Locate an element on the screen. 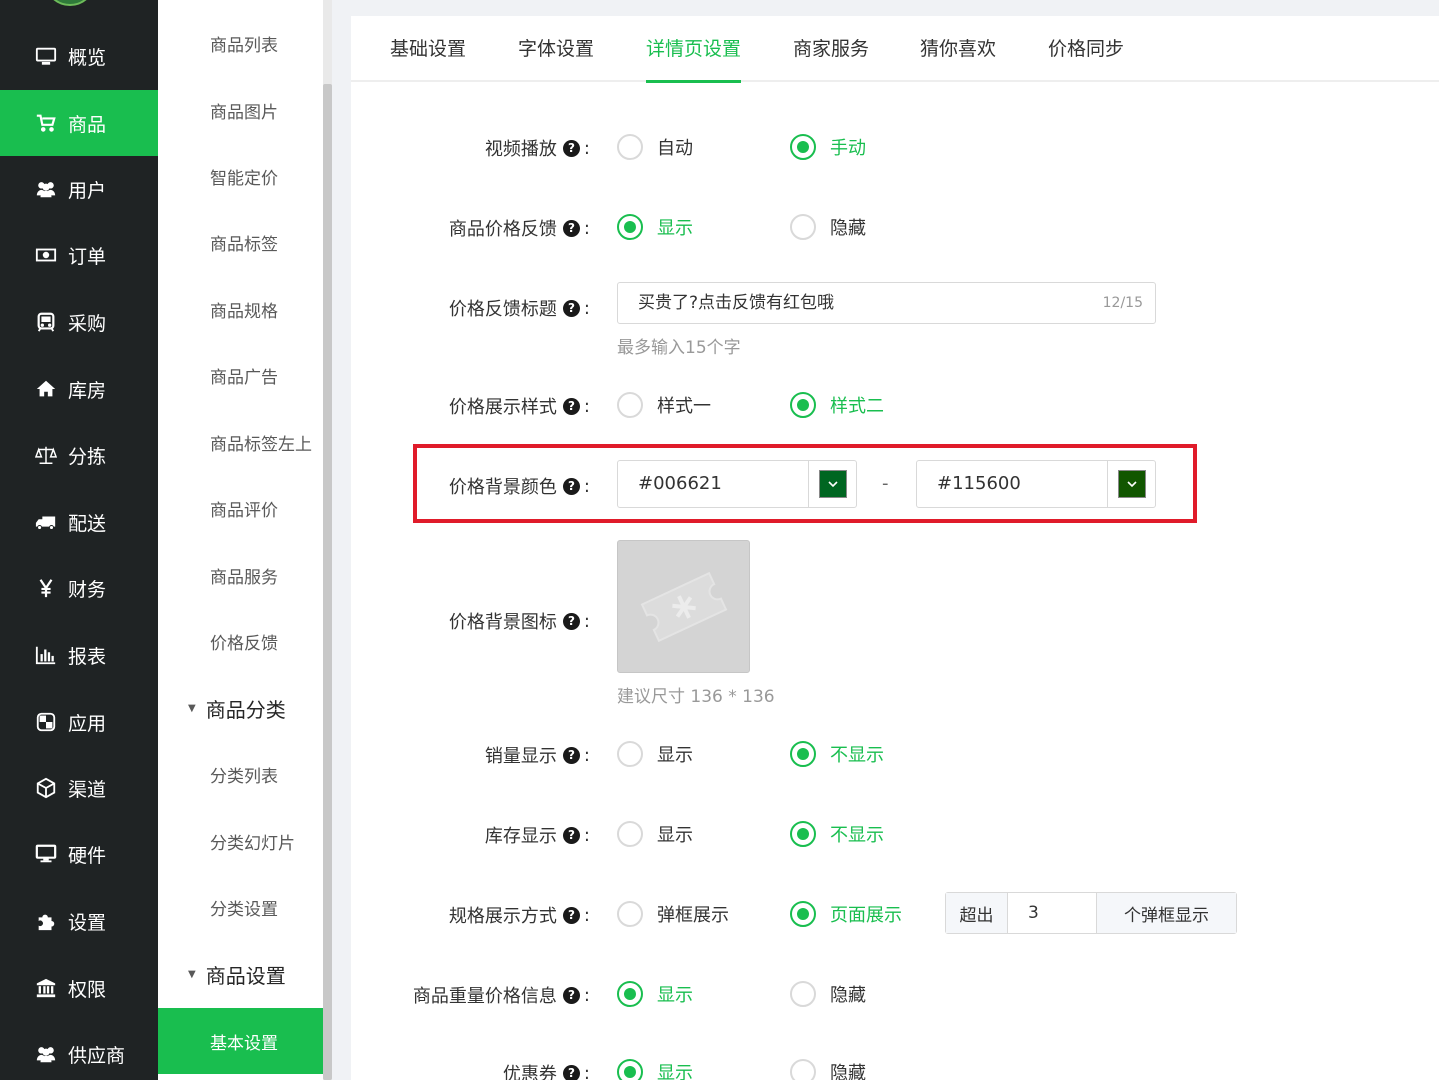 This screenshot has width=1439, height=1080. color-picker-from is located at coordinates (832, 484).